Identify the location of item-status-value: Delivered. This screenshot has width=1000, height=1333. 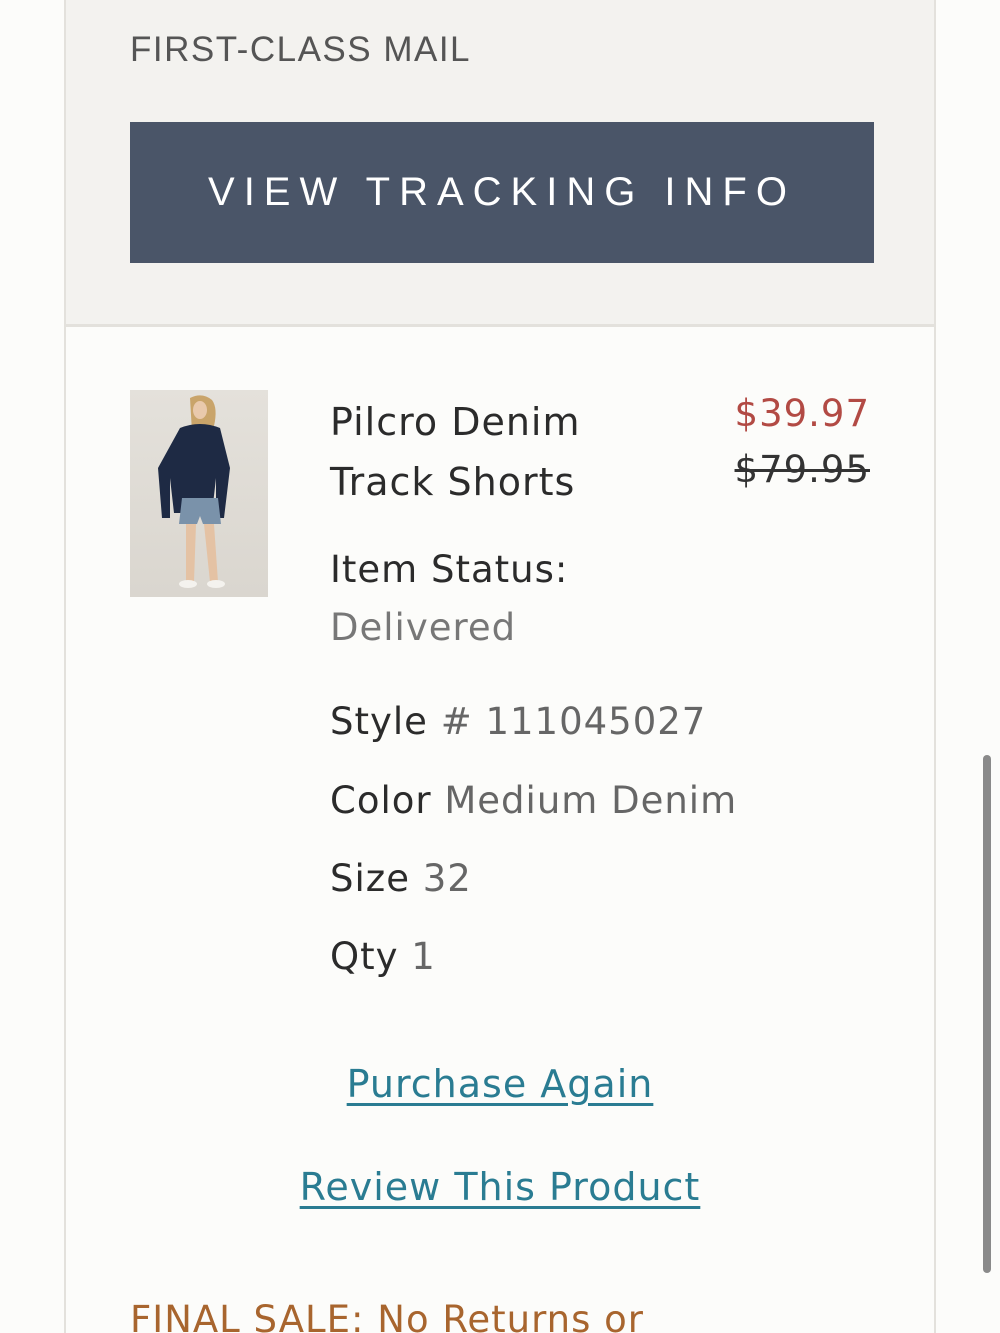
(423, 627).